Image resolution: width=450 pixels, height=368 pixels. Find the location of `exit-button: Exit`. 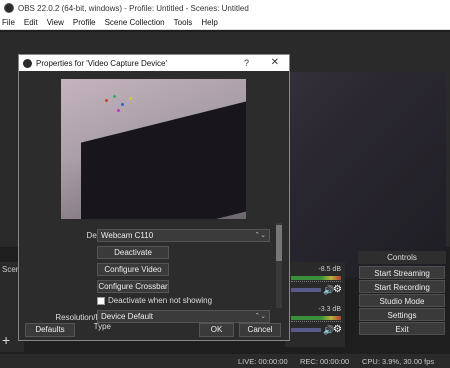

exit-button: Exit is located at coordinates (402, 328).